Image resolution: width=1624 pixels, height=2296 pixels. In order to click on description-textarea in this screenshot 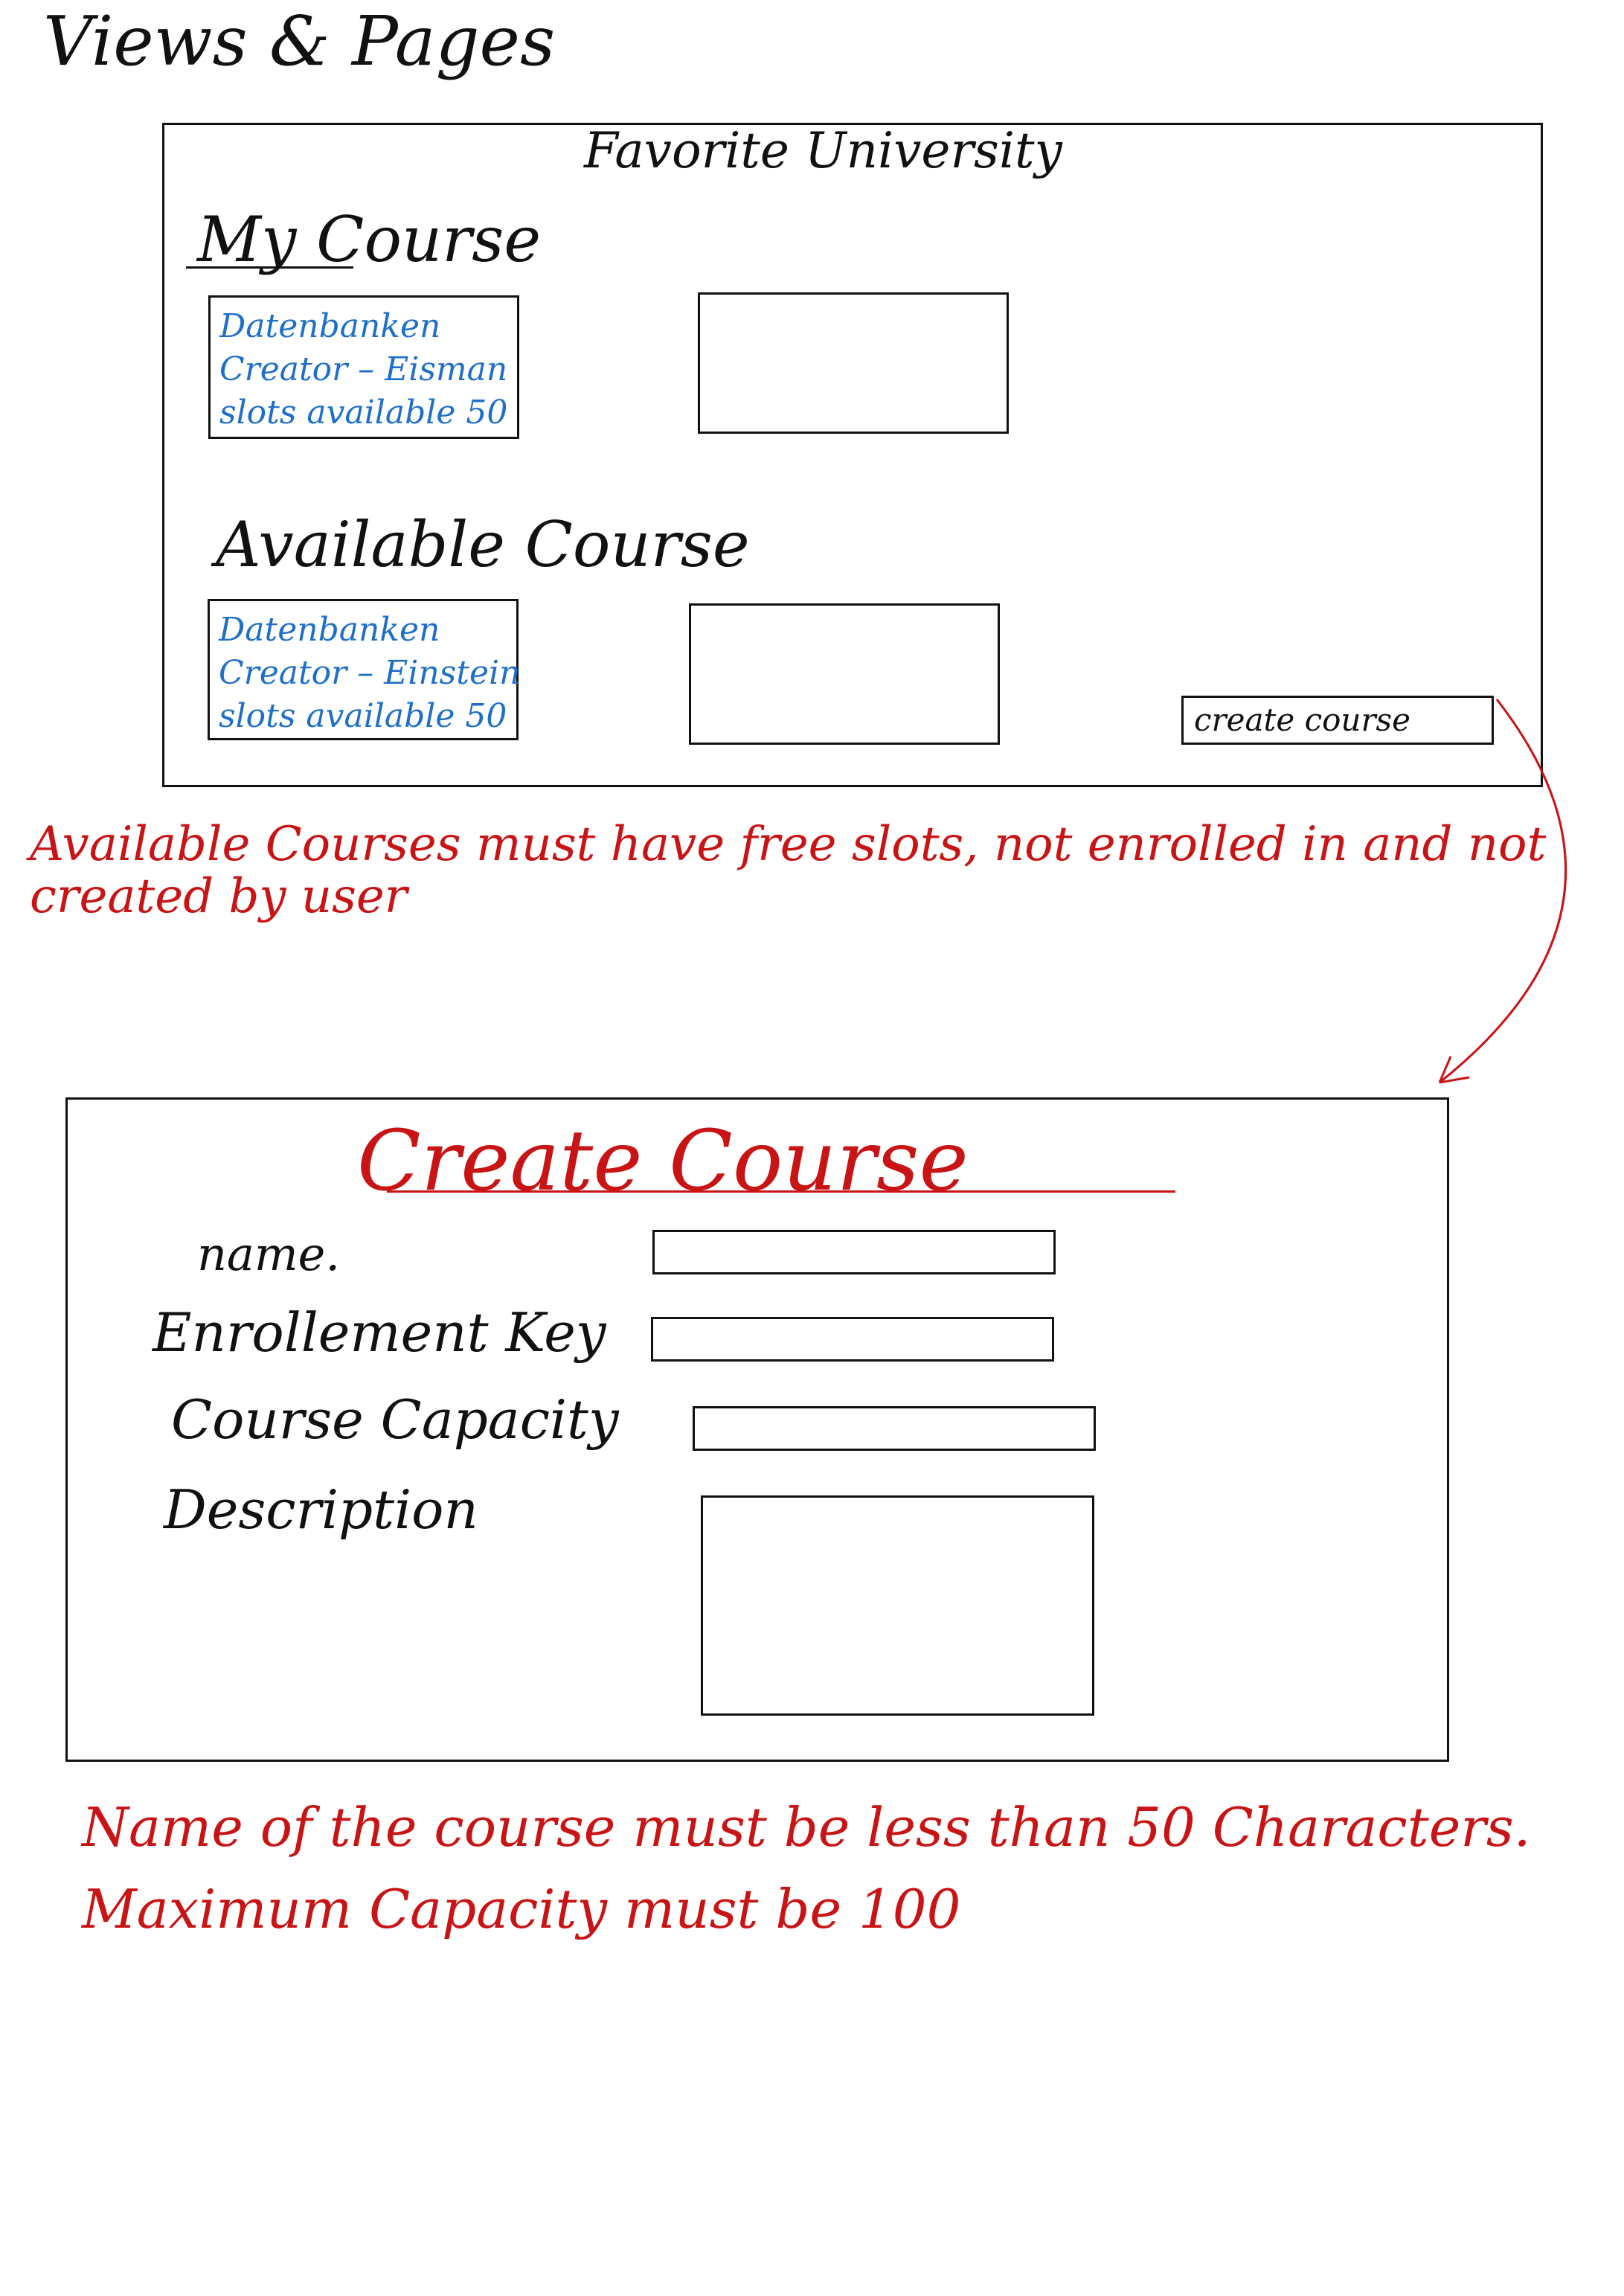, I will do `click(897, 1605)`.